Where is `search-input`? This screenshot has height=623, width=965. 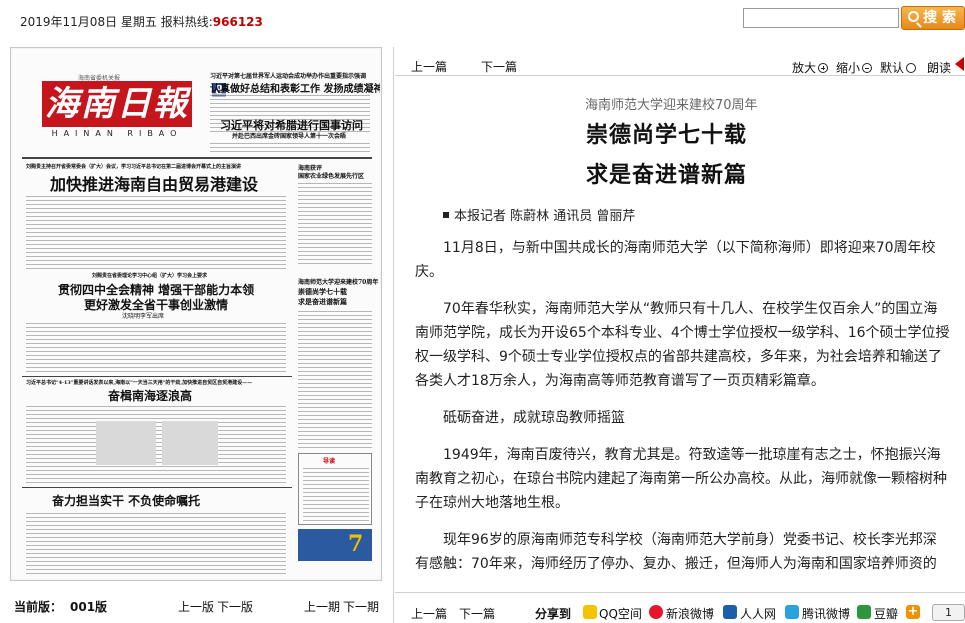
search-input is located at coordinates (821, 18).